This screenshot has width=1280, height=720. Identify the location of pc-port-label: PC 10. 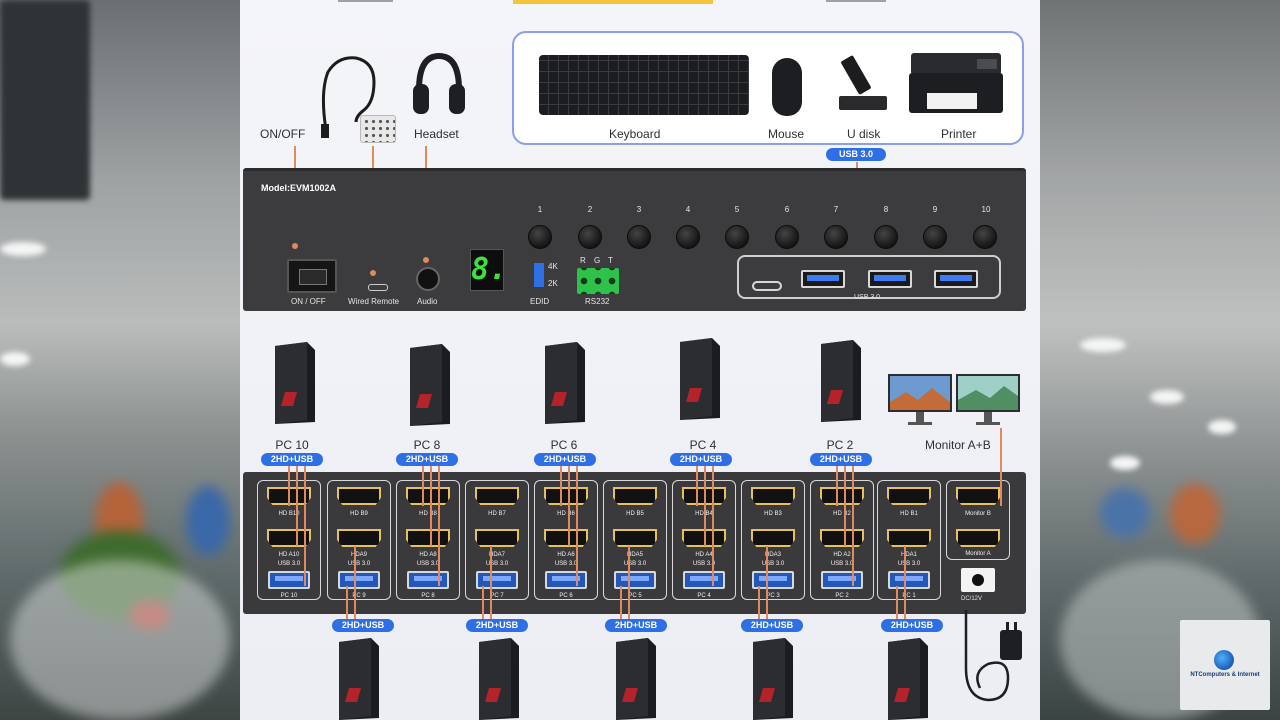
(289, 596).